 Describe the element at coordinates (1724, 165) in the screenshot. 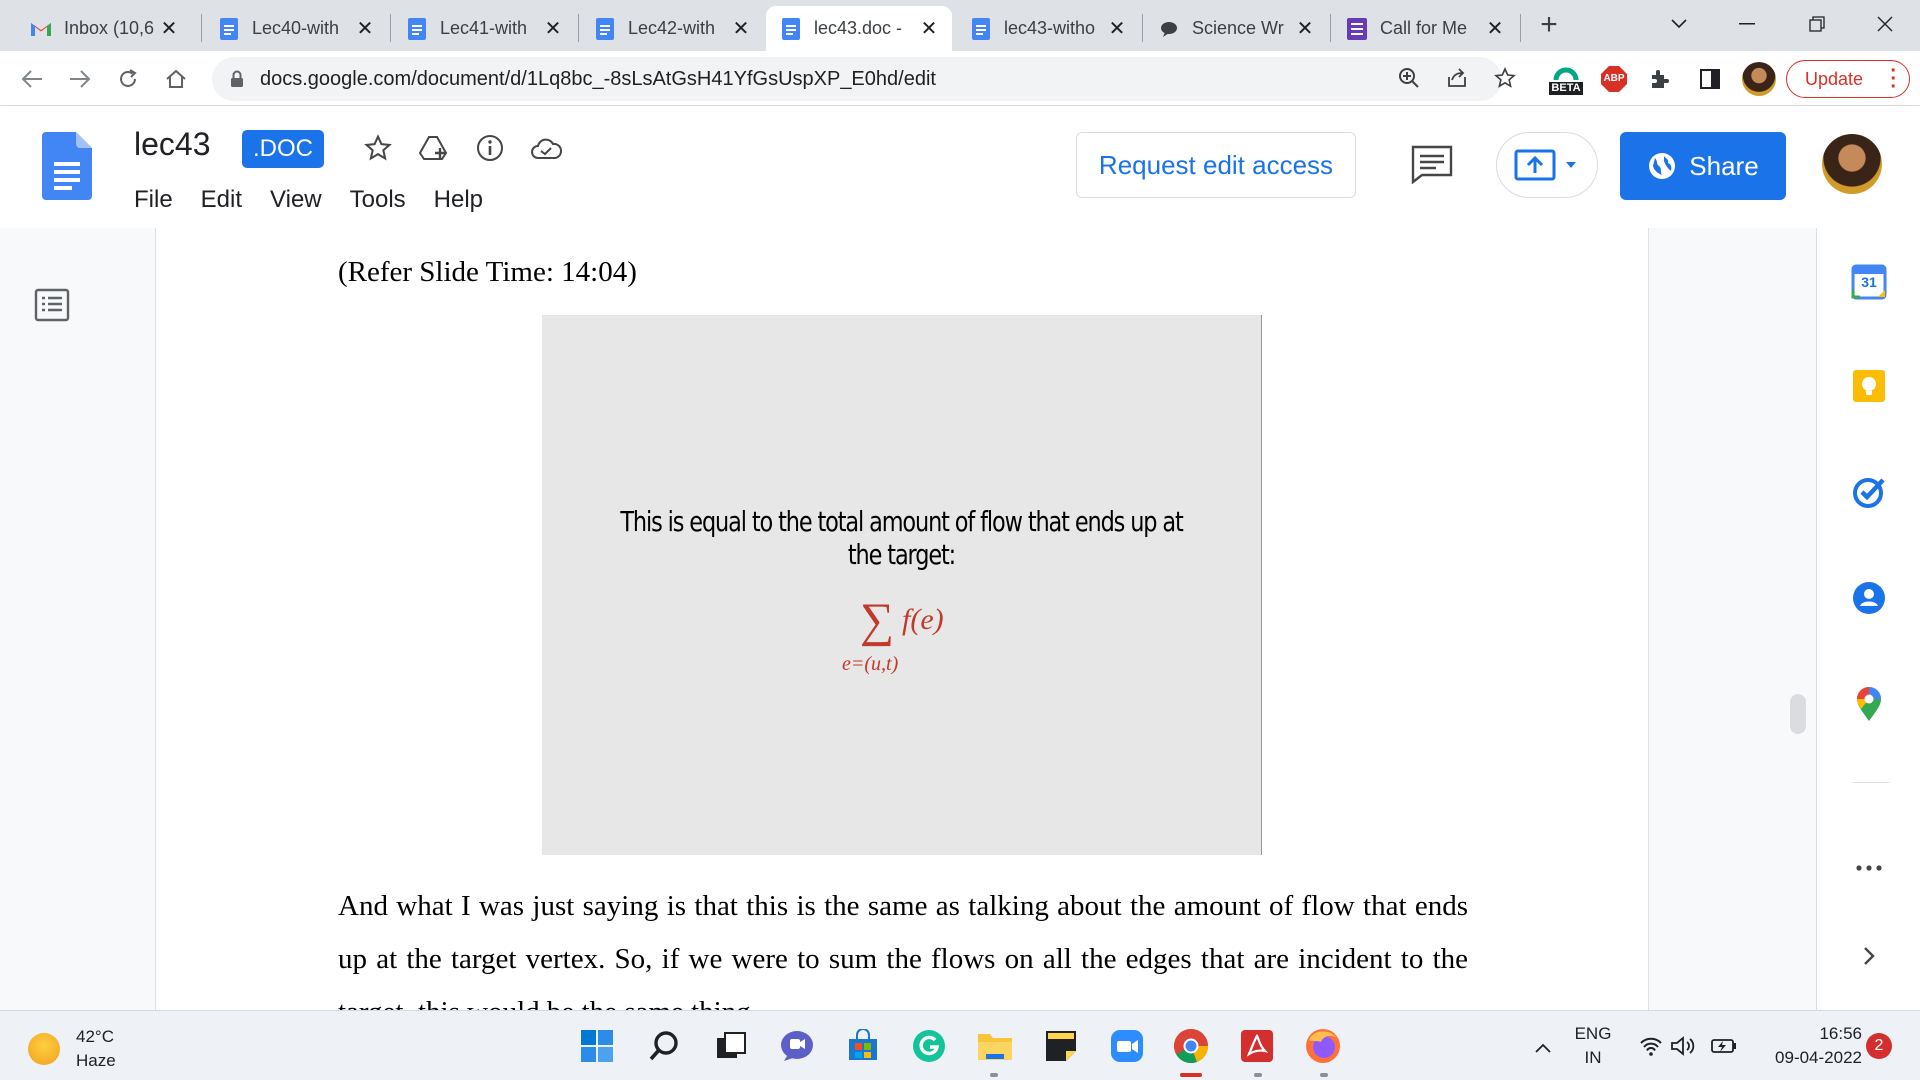

I see `share-label: Share` at that location.